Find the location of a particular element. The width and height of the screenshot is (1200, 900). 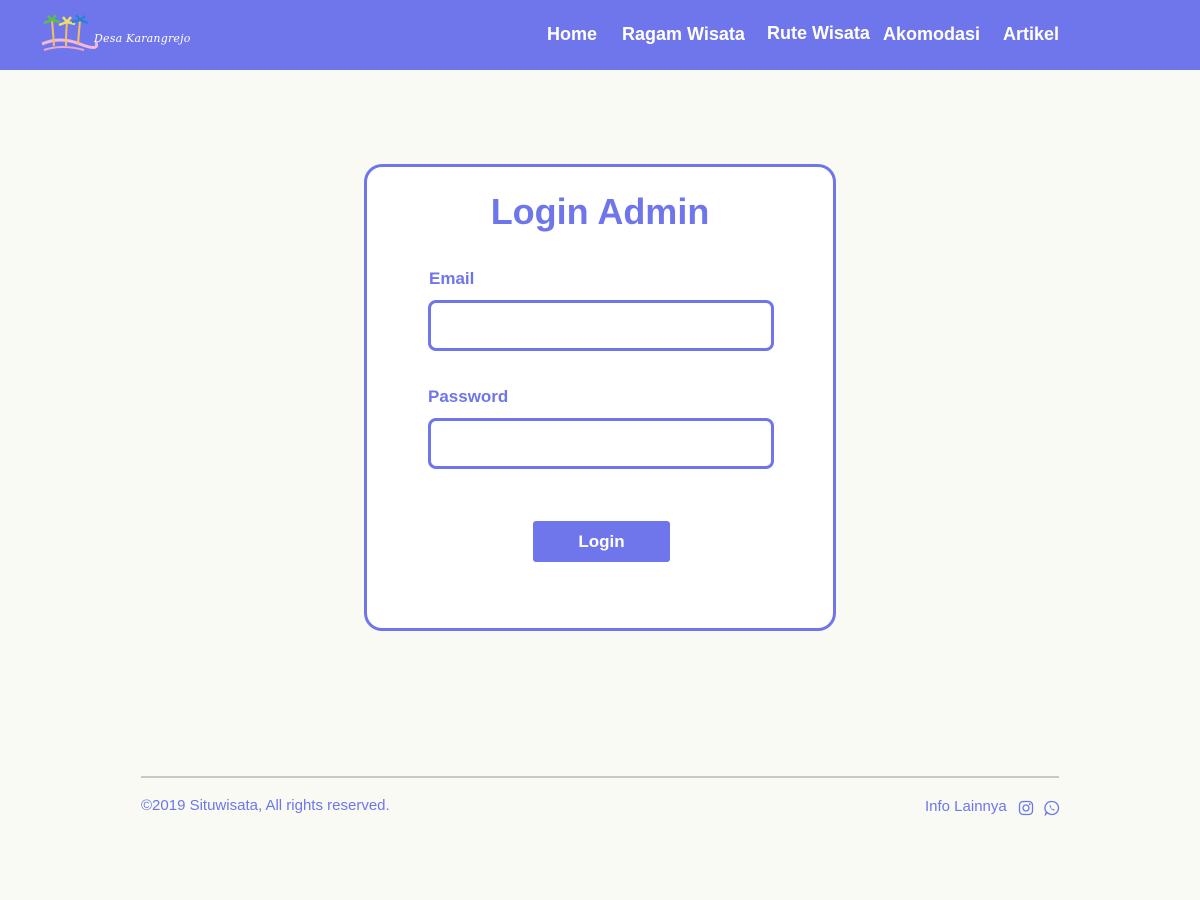

copyright-text: ©2019 Situwisata, All rights reserved. is located at coordinates (265, 805).